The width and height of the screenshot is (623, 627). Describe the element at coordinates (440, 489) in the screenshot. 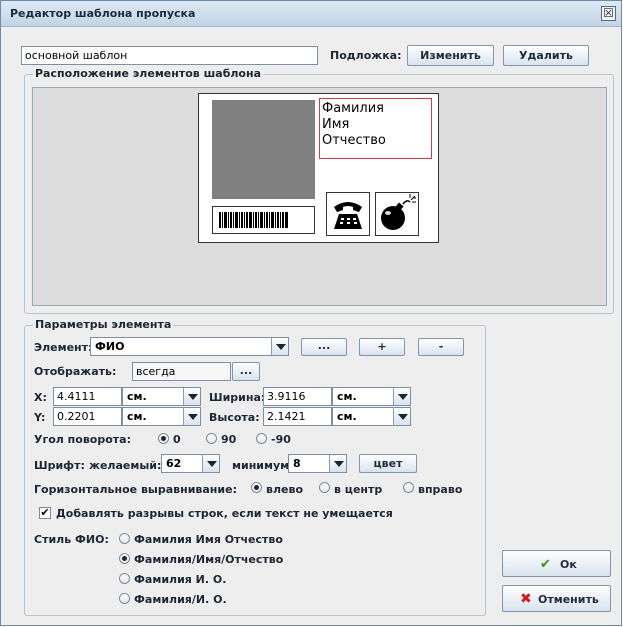

I see `halign-right-label: вправо` at that location.